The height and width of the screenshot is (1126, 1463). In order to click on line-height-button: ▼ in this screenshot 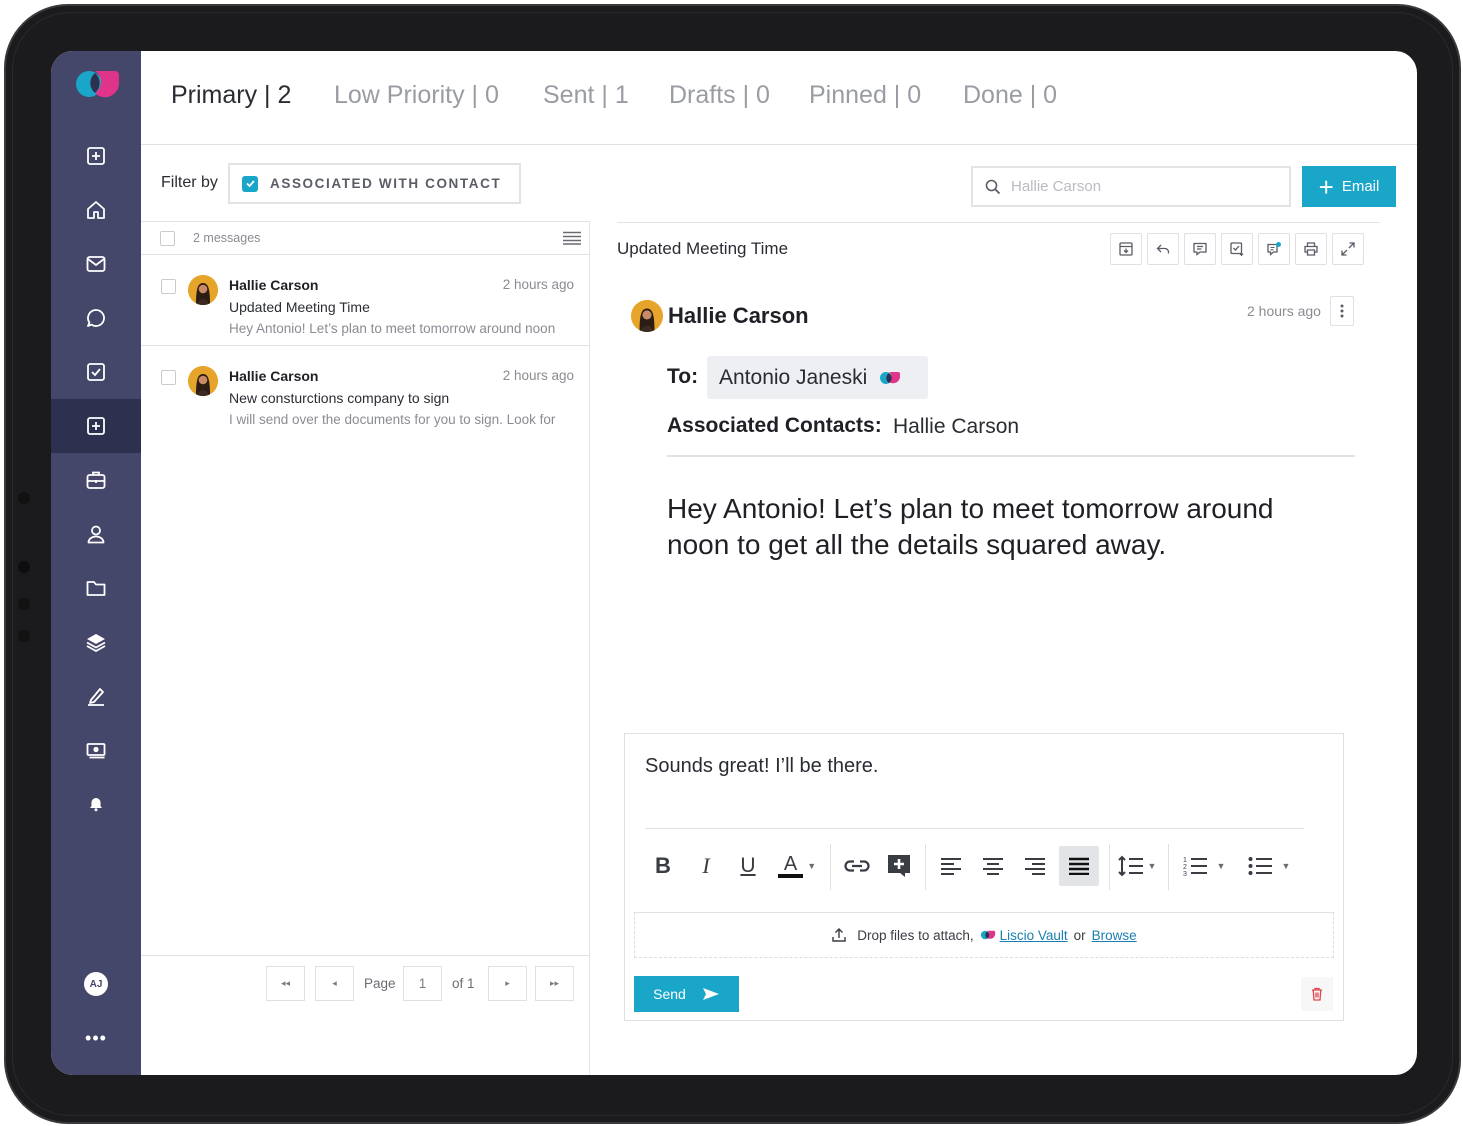, I will do `click(1137, 866)`.